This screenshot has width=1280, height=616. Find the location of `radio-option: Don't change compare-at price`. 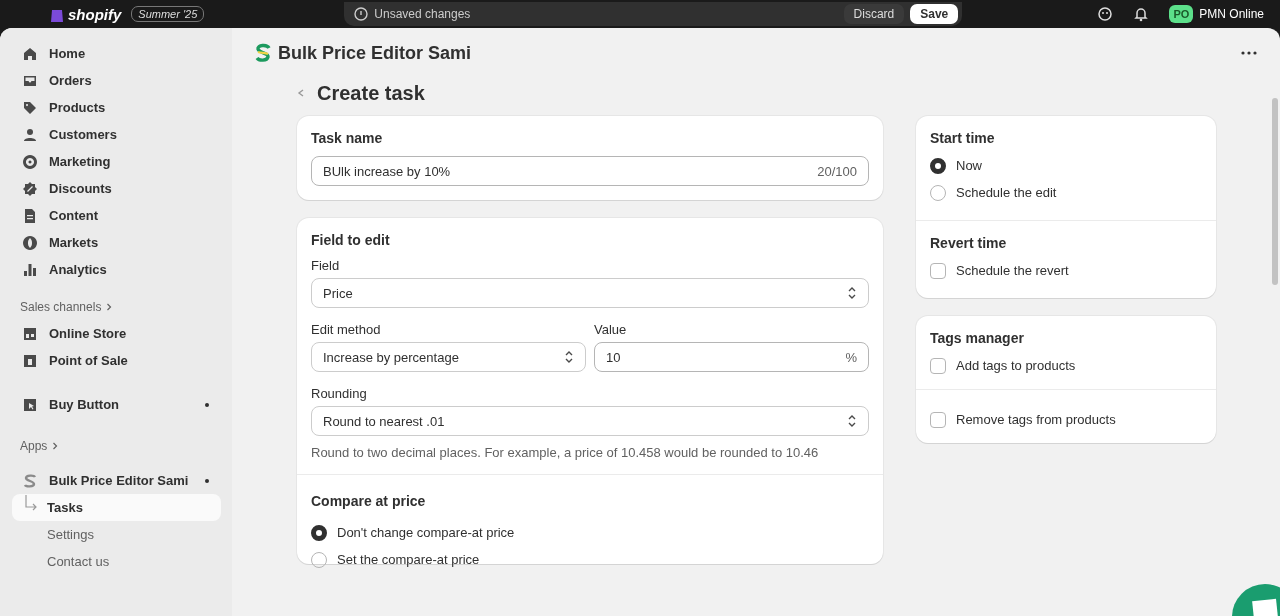

radio-option: Don't change compare-at price is located at coordinates (590, 532).